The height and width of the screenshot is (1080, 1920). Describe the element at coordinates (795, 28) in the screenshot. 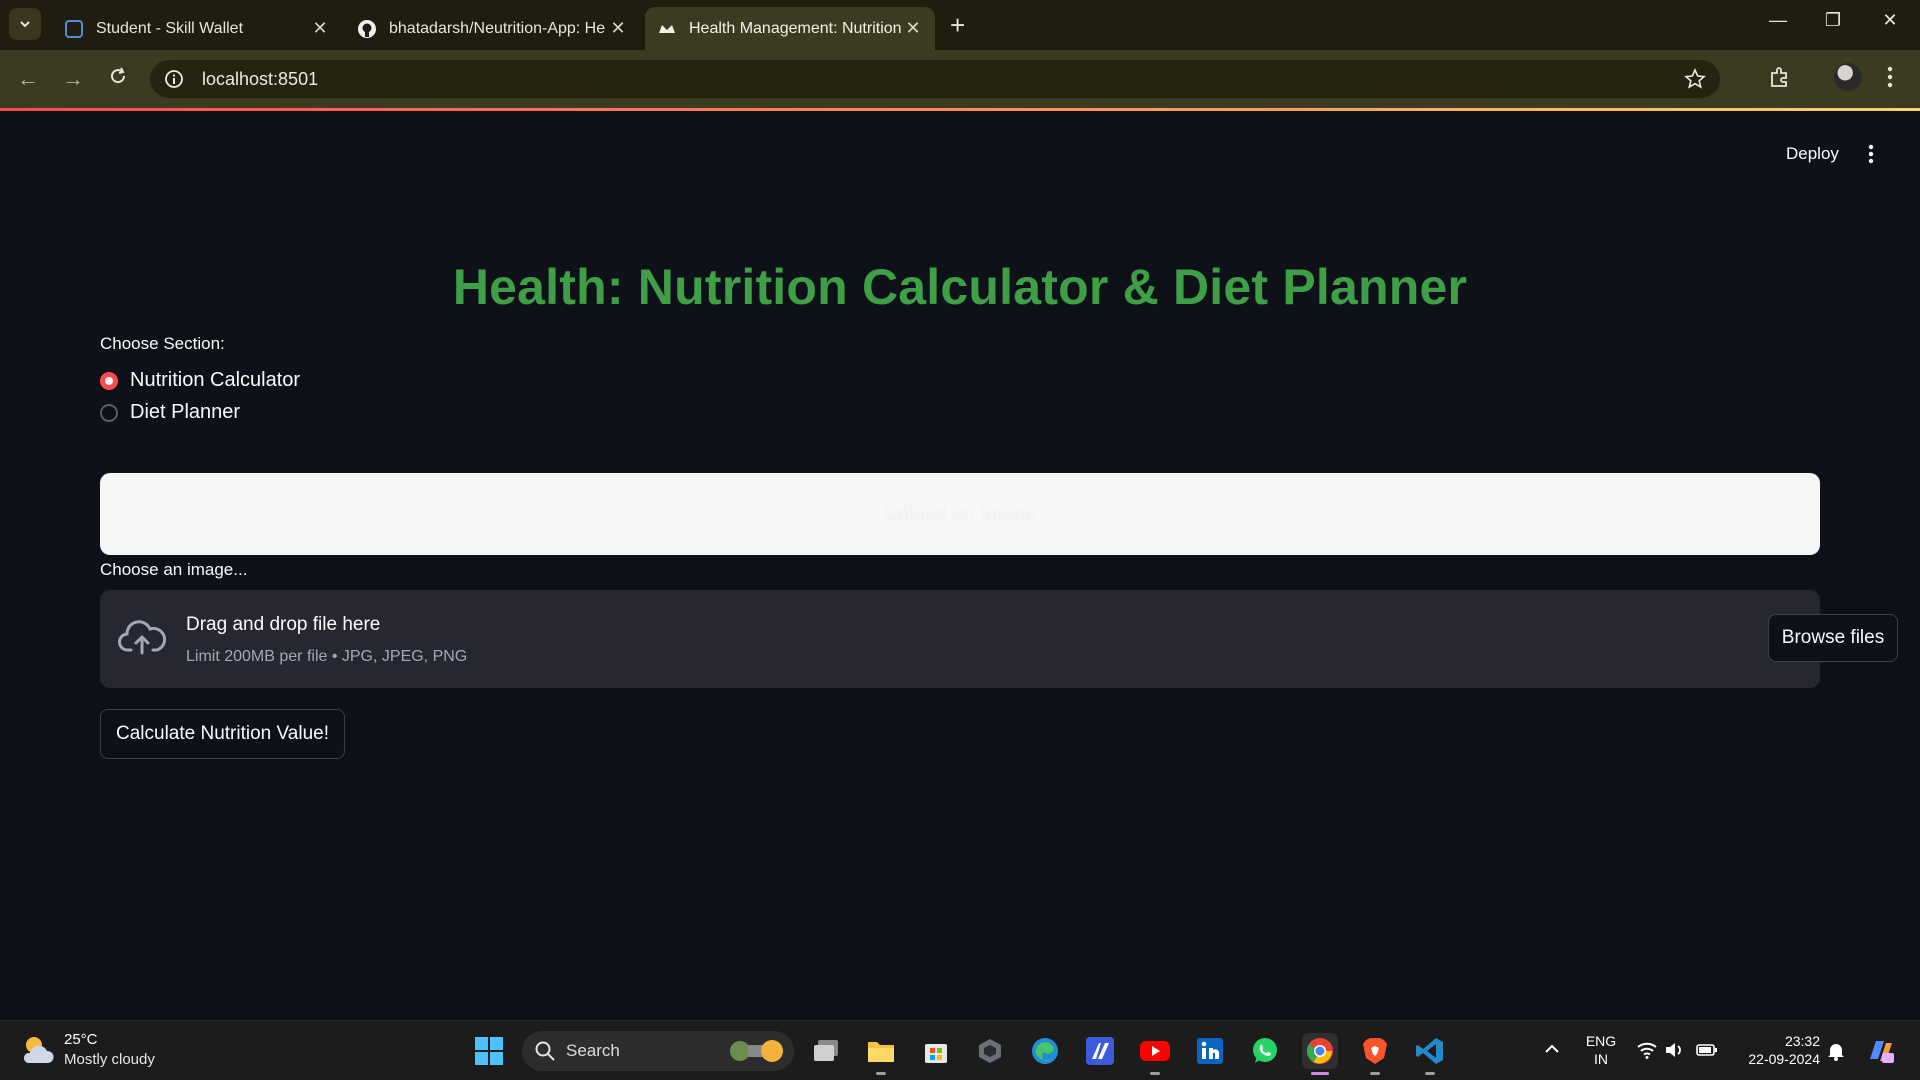

I see `tab-title: Health Management: Nutrition` at that location.